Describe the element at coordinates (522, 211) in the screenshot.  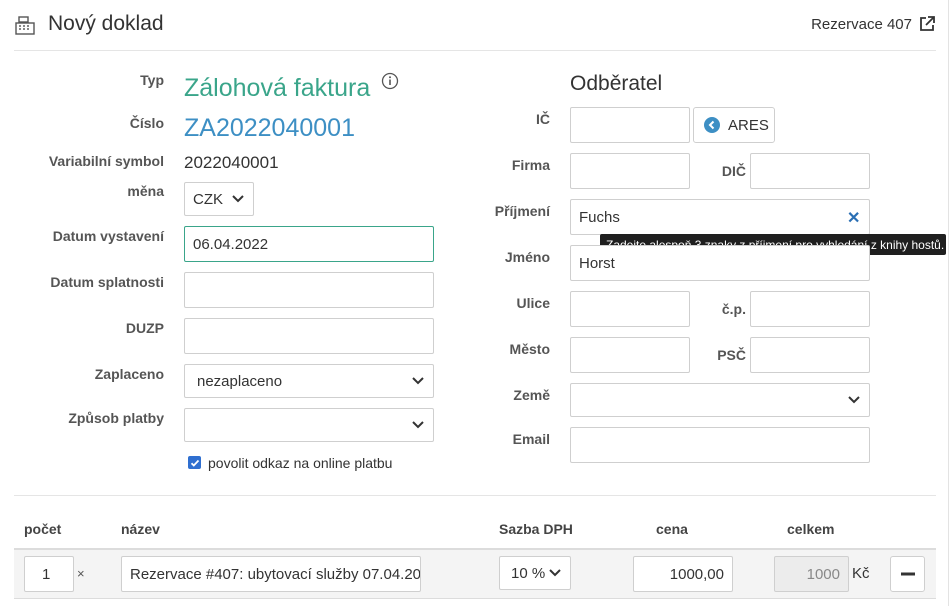
I see `surname-label: Příjmení` at that location.